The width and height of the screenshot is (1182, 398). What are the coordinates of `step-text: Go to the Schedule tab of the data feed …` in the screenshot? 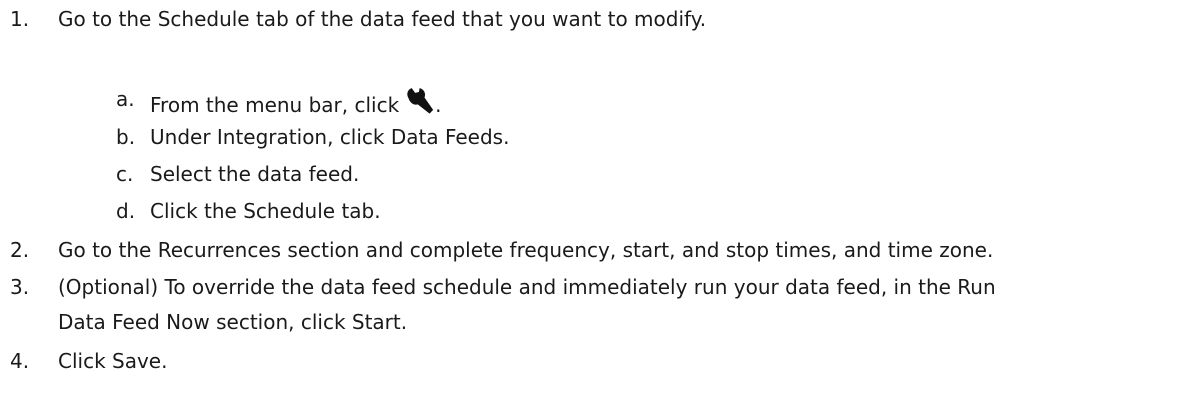 It's located at (382, 19).